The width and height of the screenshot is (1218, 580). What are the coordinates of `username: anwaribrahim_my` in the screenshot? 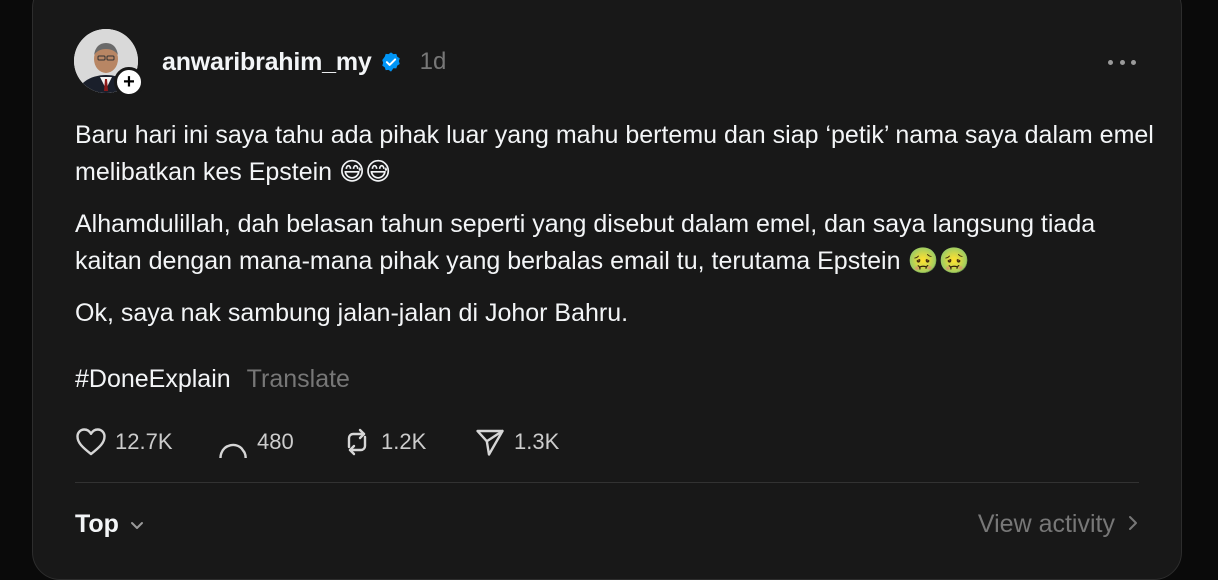 It's located at (267, 62).